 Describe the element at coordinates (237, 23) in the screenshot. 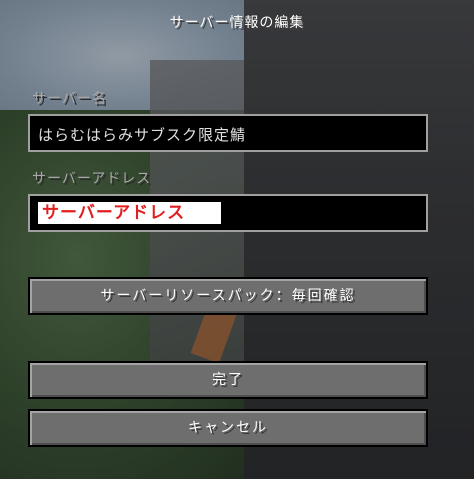

I see `screen-title: サーバー情報の編集` at that location.